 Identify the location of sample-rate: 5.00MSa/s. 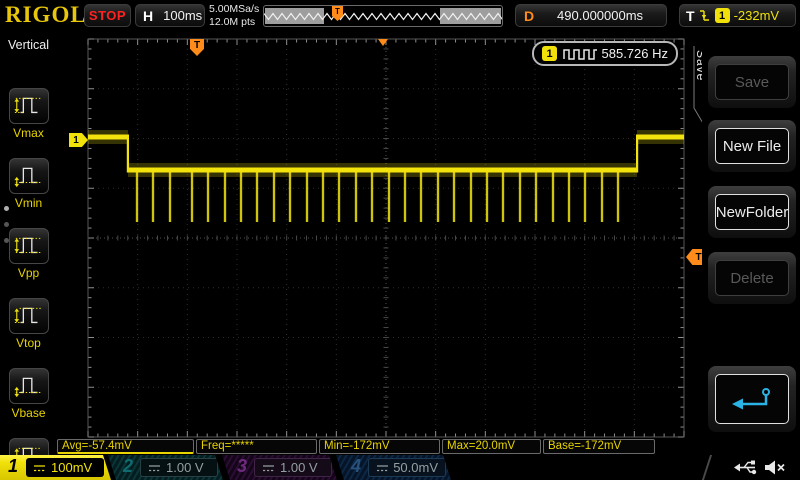
(234, 9).